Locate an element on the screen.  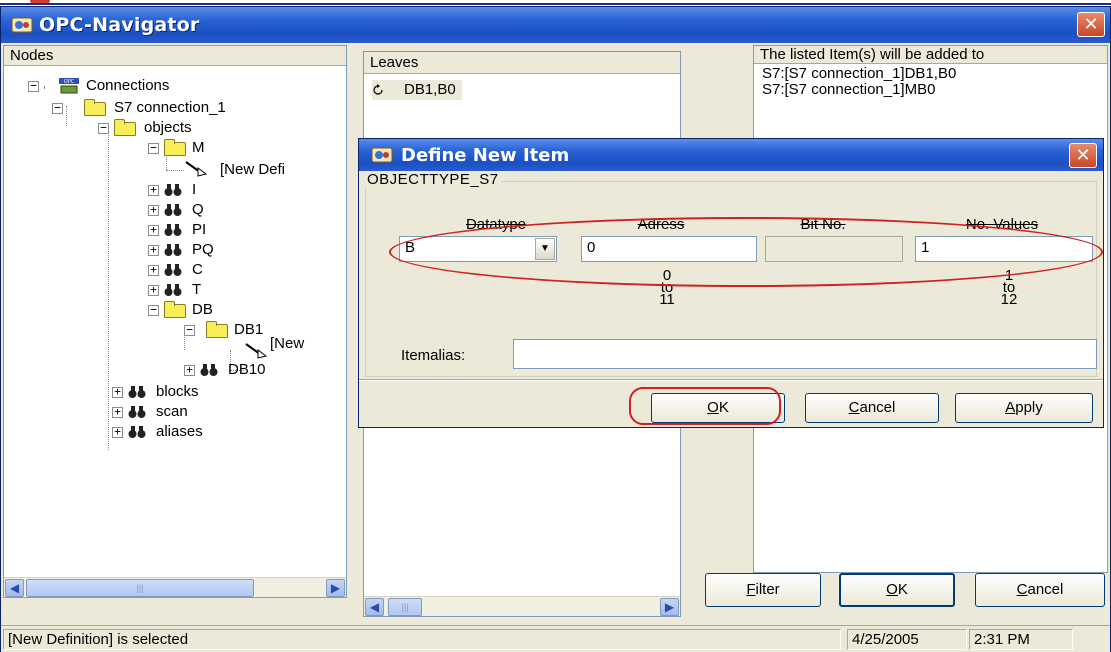
nodes-hscrollbar: ◀ ||| ▶ is located at coordinates (175, 587).